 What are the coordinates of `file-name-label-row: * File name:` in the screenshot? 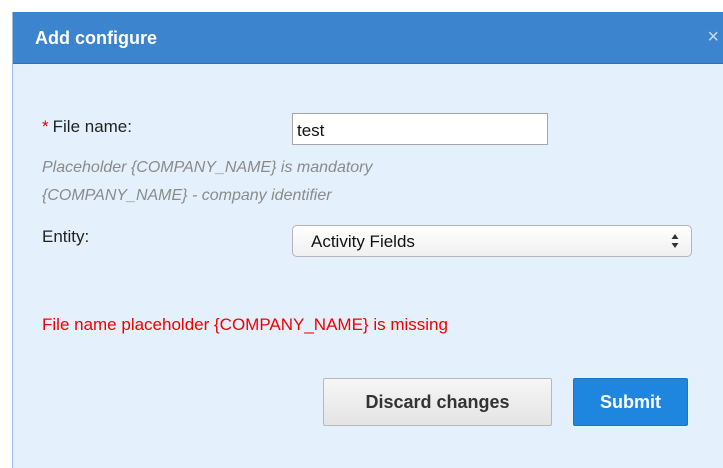 It's located at (87, 127).